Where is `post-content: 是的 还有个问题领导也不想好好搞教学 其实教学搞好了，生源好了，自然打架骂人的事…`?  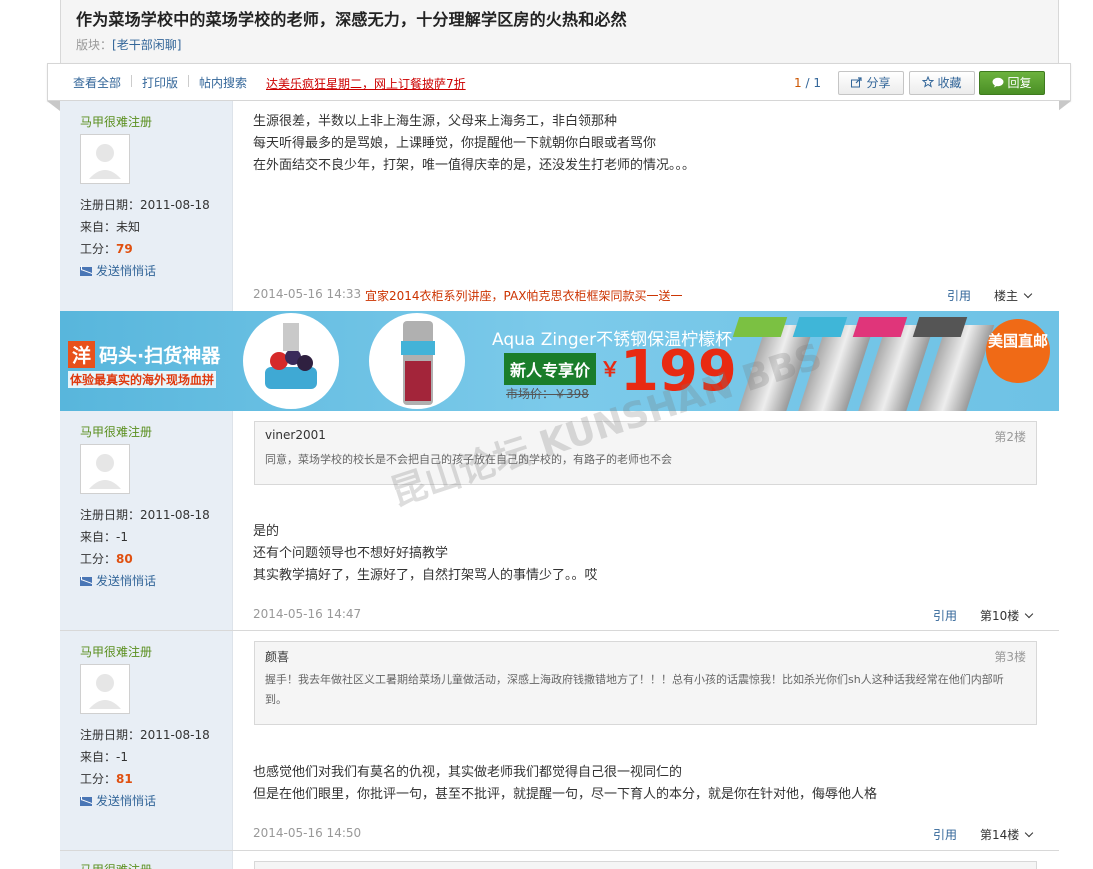
post-content: 是的 还有个问题领导也不想好好搞教学 其实教学搞好了，生源好了，自然打架骂人的事… is located at coordinates (425, 554).